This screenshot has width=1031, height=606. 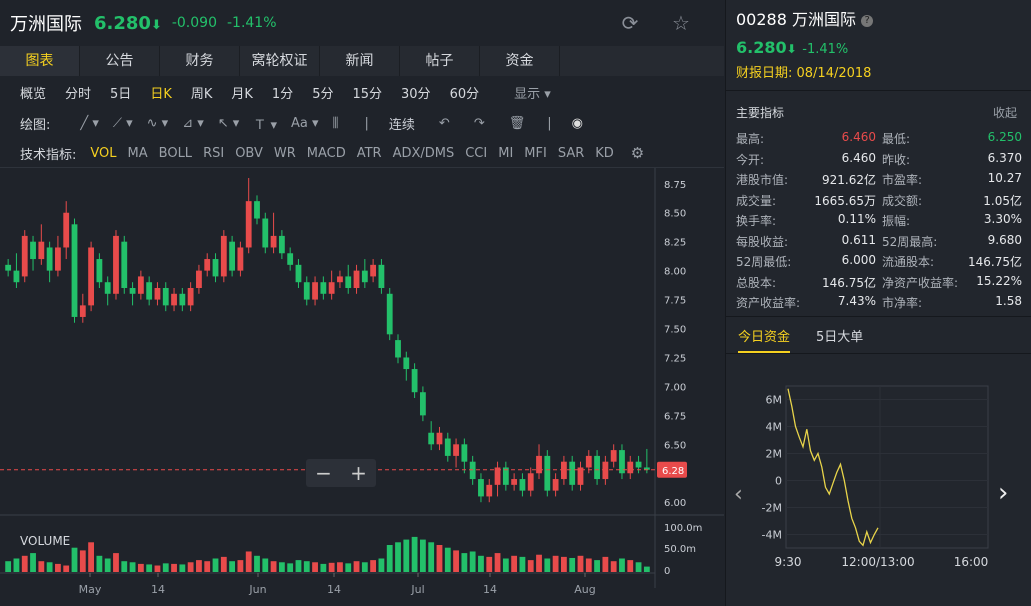 I want to click on fib-tool-icon: ⊿ ▾, so click(x=193, y=123).